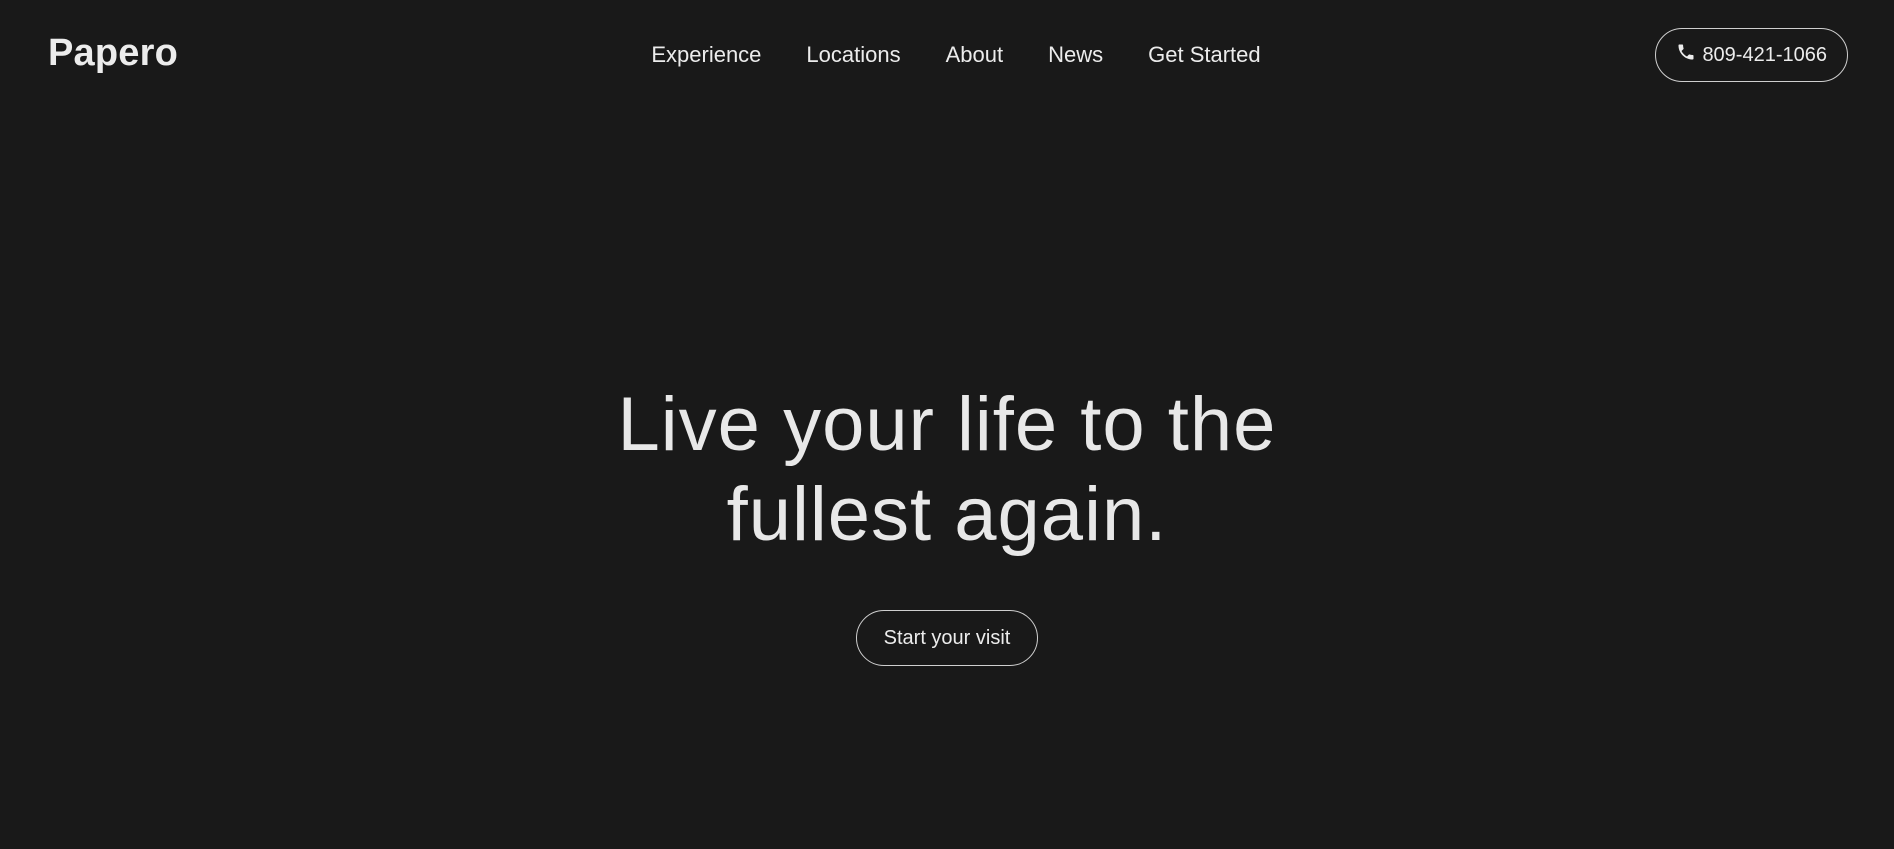 Image resolution: width=1894 pixels, height=849 pixels. What do you see at coordinates (1075, 55) in the screenshot?
I see `nav-item-news: News` at bounding box center [1075, 55].